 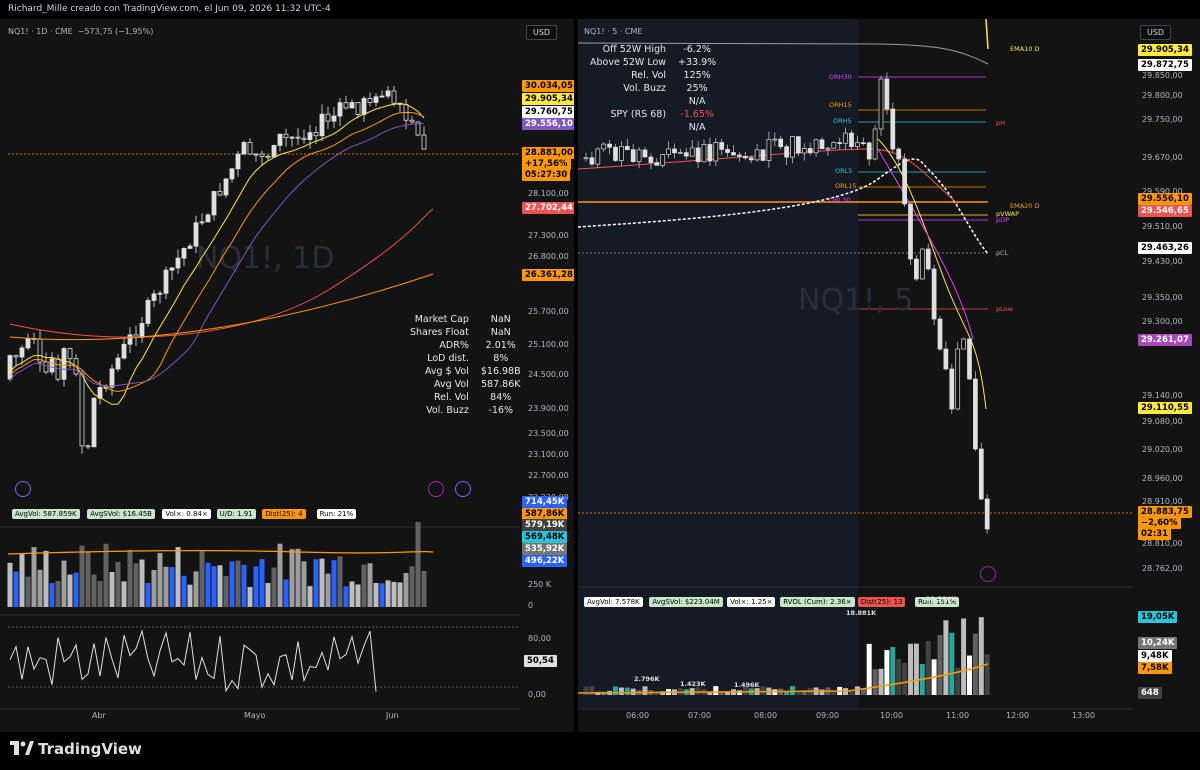 I want to click on stat-value: 587.86K, so click(x=501, y=384).